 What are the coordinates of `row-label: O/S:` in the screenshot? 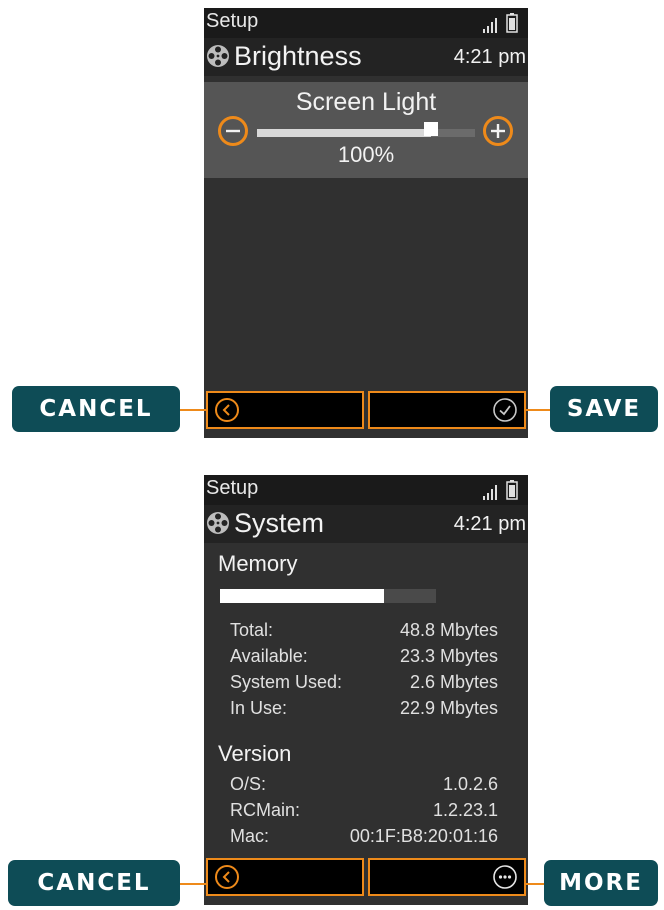 It's located at (248, 784).